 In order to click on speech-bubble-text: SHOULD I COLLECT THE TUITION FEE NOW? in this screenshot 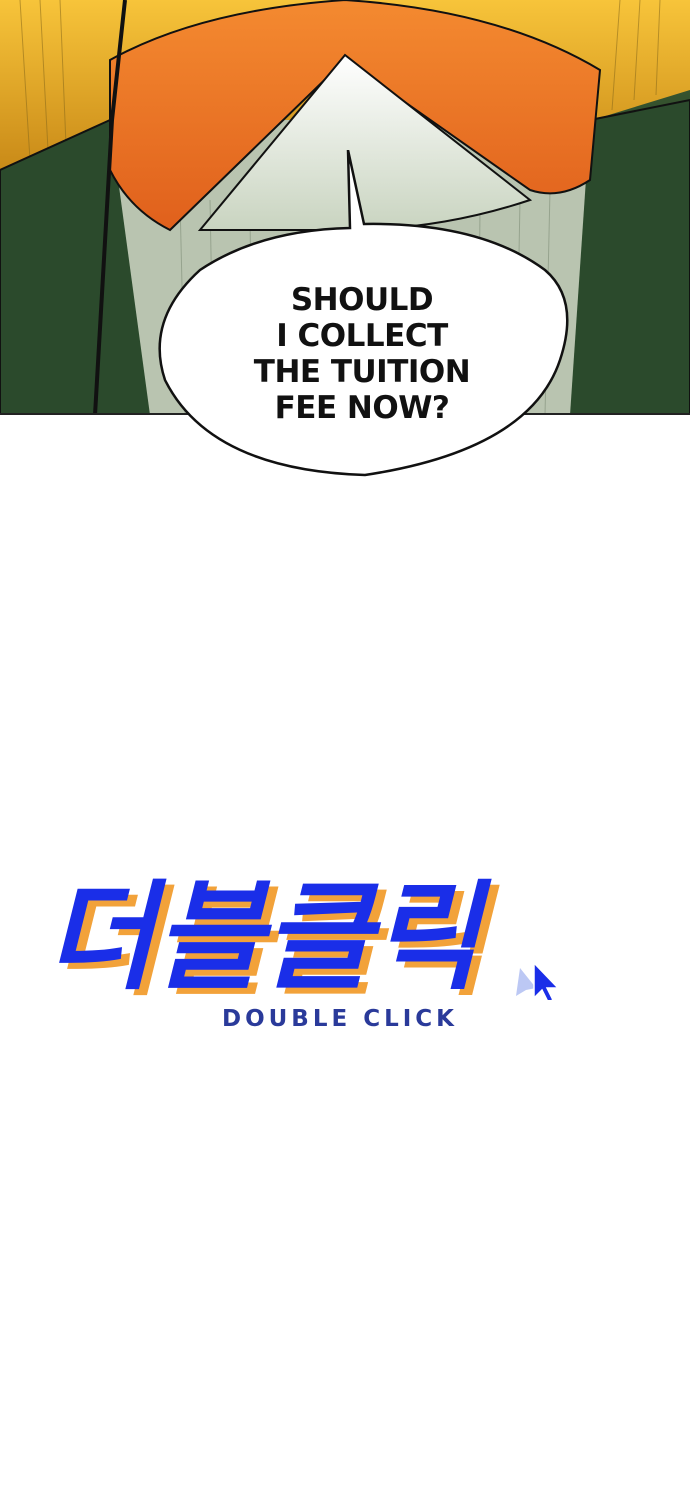, I will do `click(362, 354)`.